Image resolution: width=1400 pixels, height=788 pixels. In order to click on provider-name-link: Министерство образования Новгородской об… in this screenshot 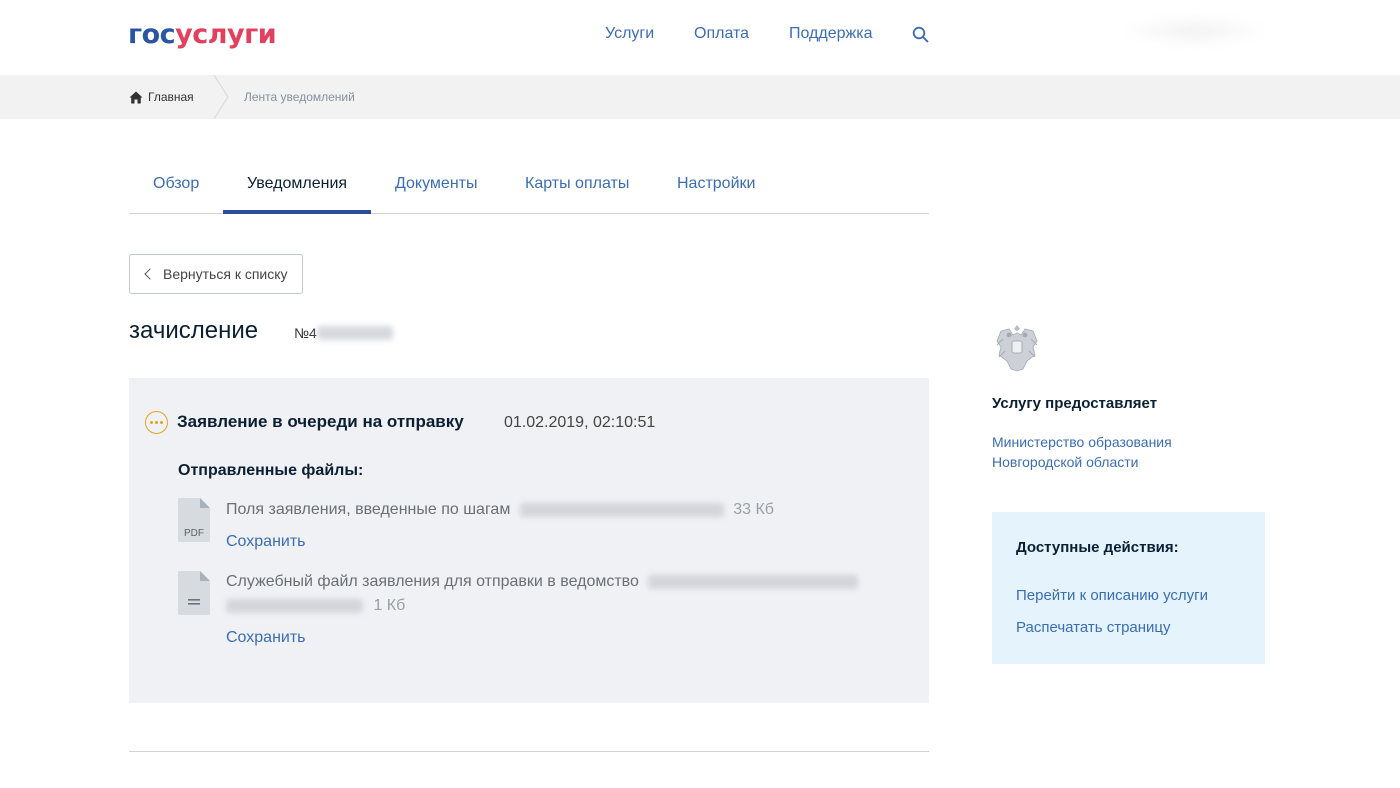, I will do `click(1107, 452)`.